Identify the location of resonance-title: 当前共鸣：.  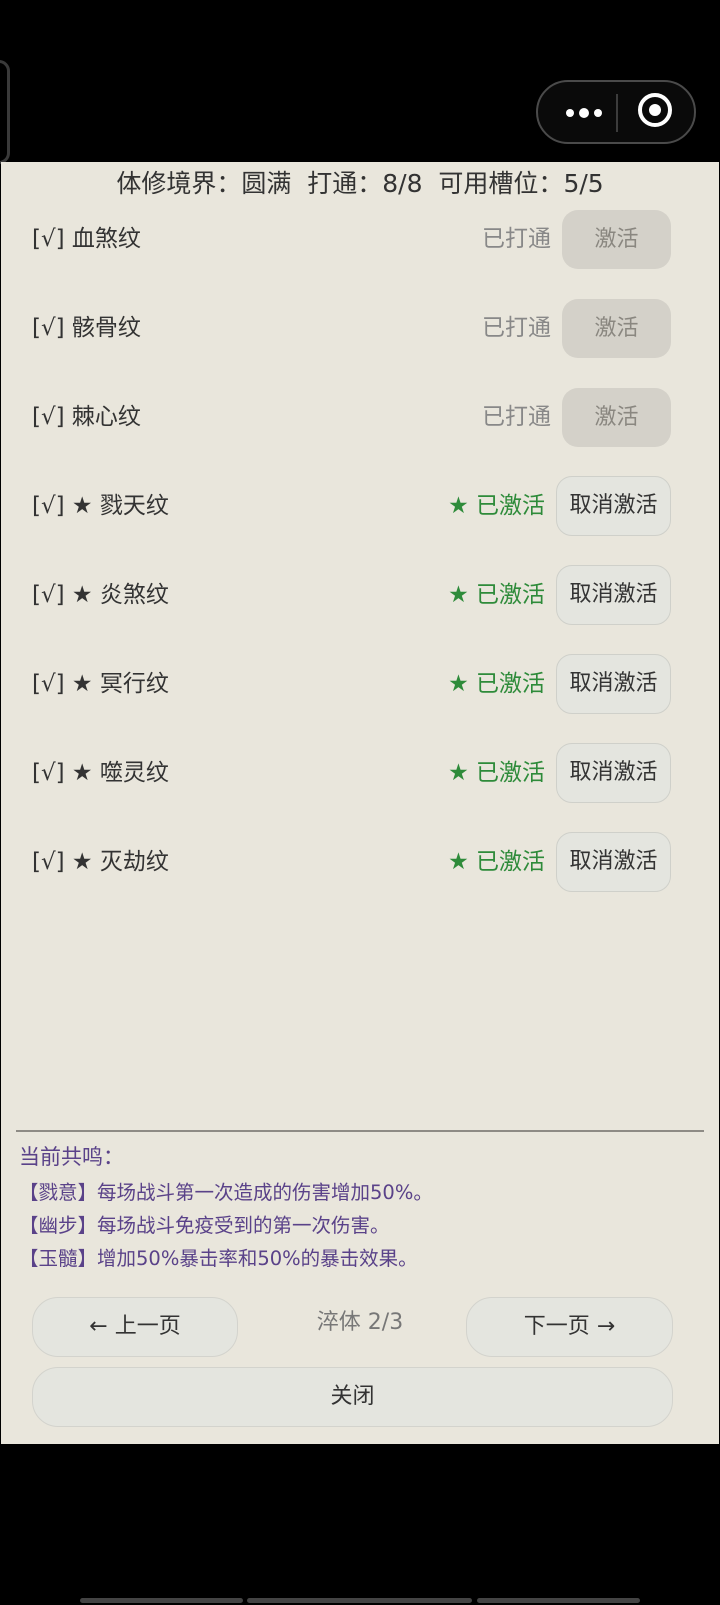
(71, 1157).